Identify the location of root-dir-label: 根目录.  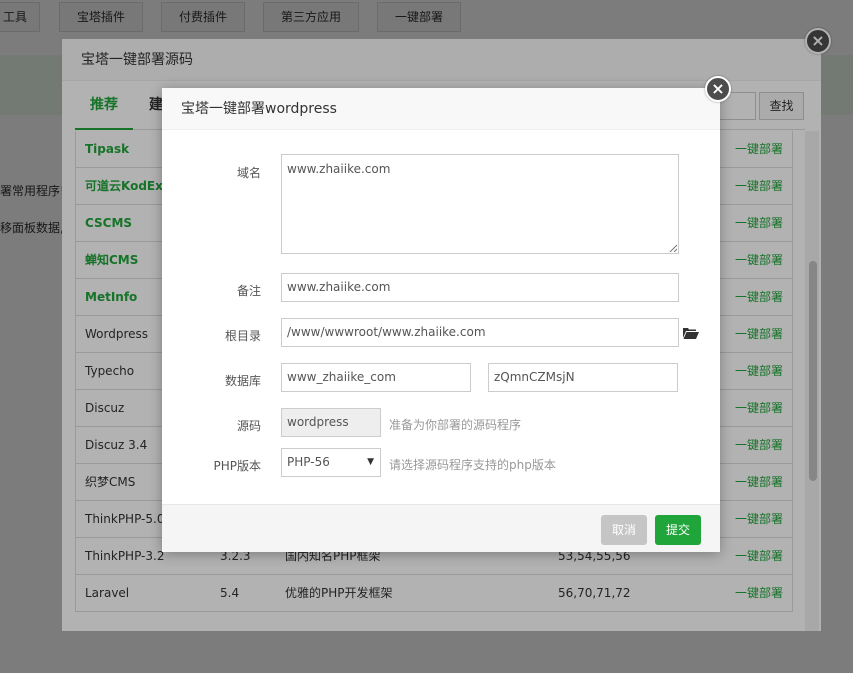
(242, 336).